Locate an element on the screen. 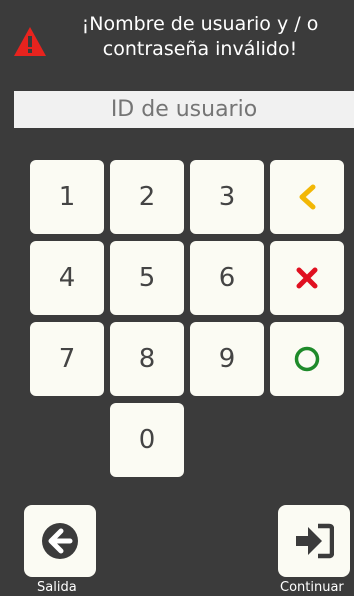  key-8: 8 is located at coordinates (147, 359).